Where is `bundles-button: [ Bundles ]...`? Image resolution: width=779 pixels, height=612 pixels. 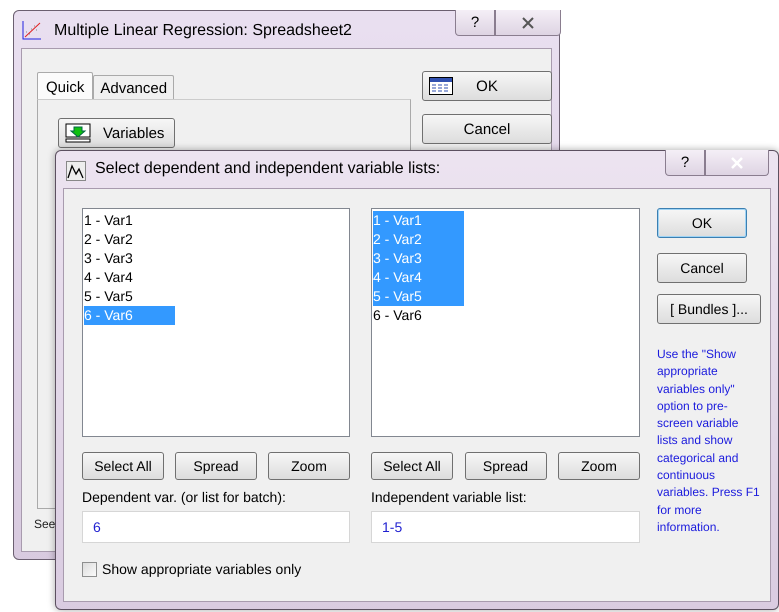 bundles-button: [ Bundles ]... is located at coordinates (709, 309).